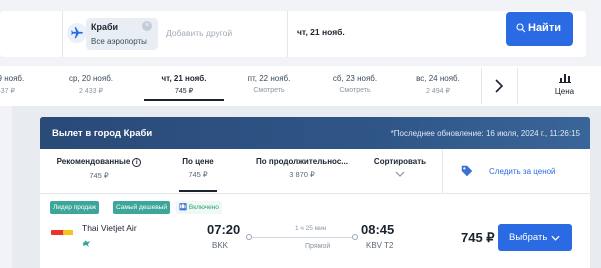  What do you see at coordinates (564, 91) in the screenshot?
I see `price-chart-label: Цена` at bounding box center [564, 91].